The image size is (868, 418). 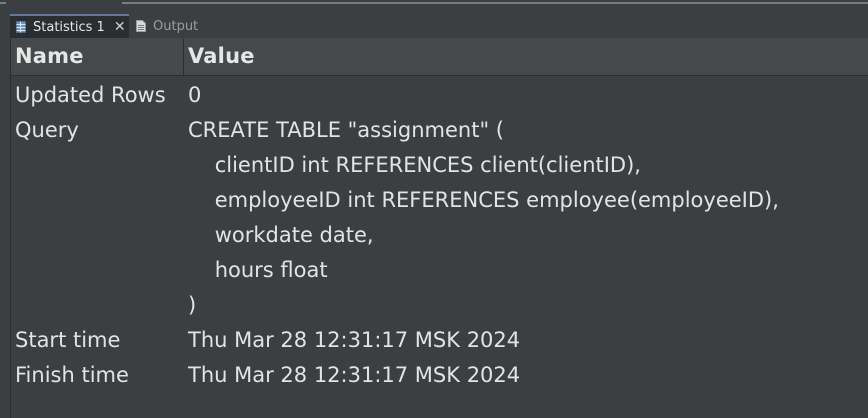 I want to click on results-tab-bar: Statistics 1 ✕ Output, so click(x=434, y=26).